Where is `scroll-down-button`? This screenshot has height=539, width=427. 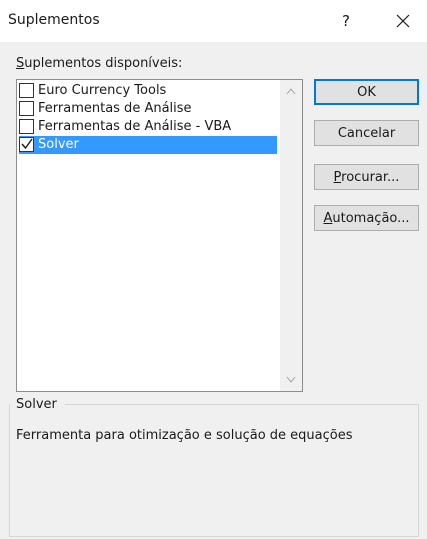 scroll-down-button is located at coordinates (291, 380).